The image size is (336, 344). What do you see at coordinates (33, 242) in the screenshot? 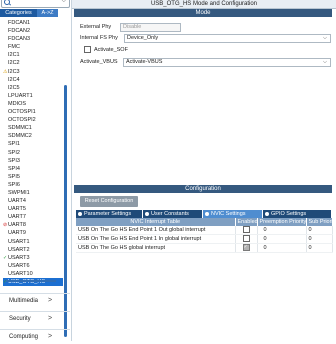
I see `sidebar-item: USART1` at bounding box center [33, 242].